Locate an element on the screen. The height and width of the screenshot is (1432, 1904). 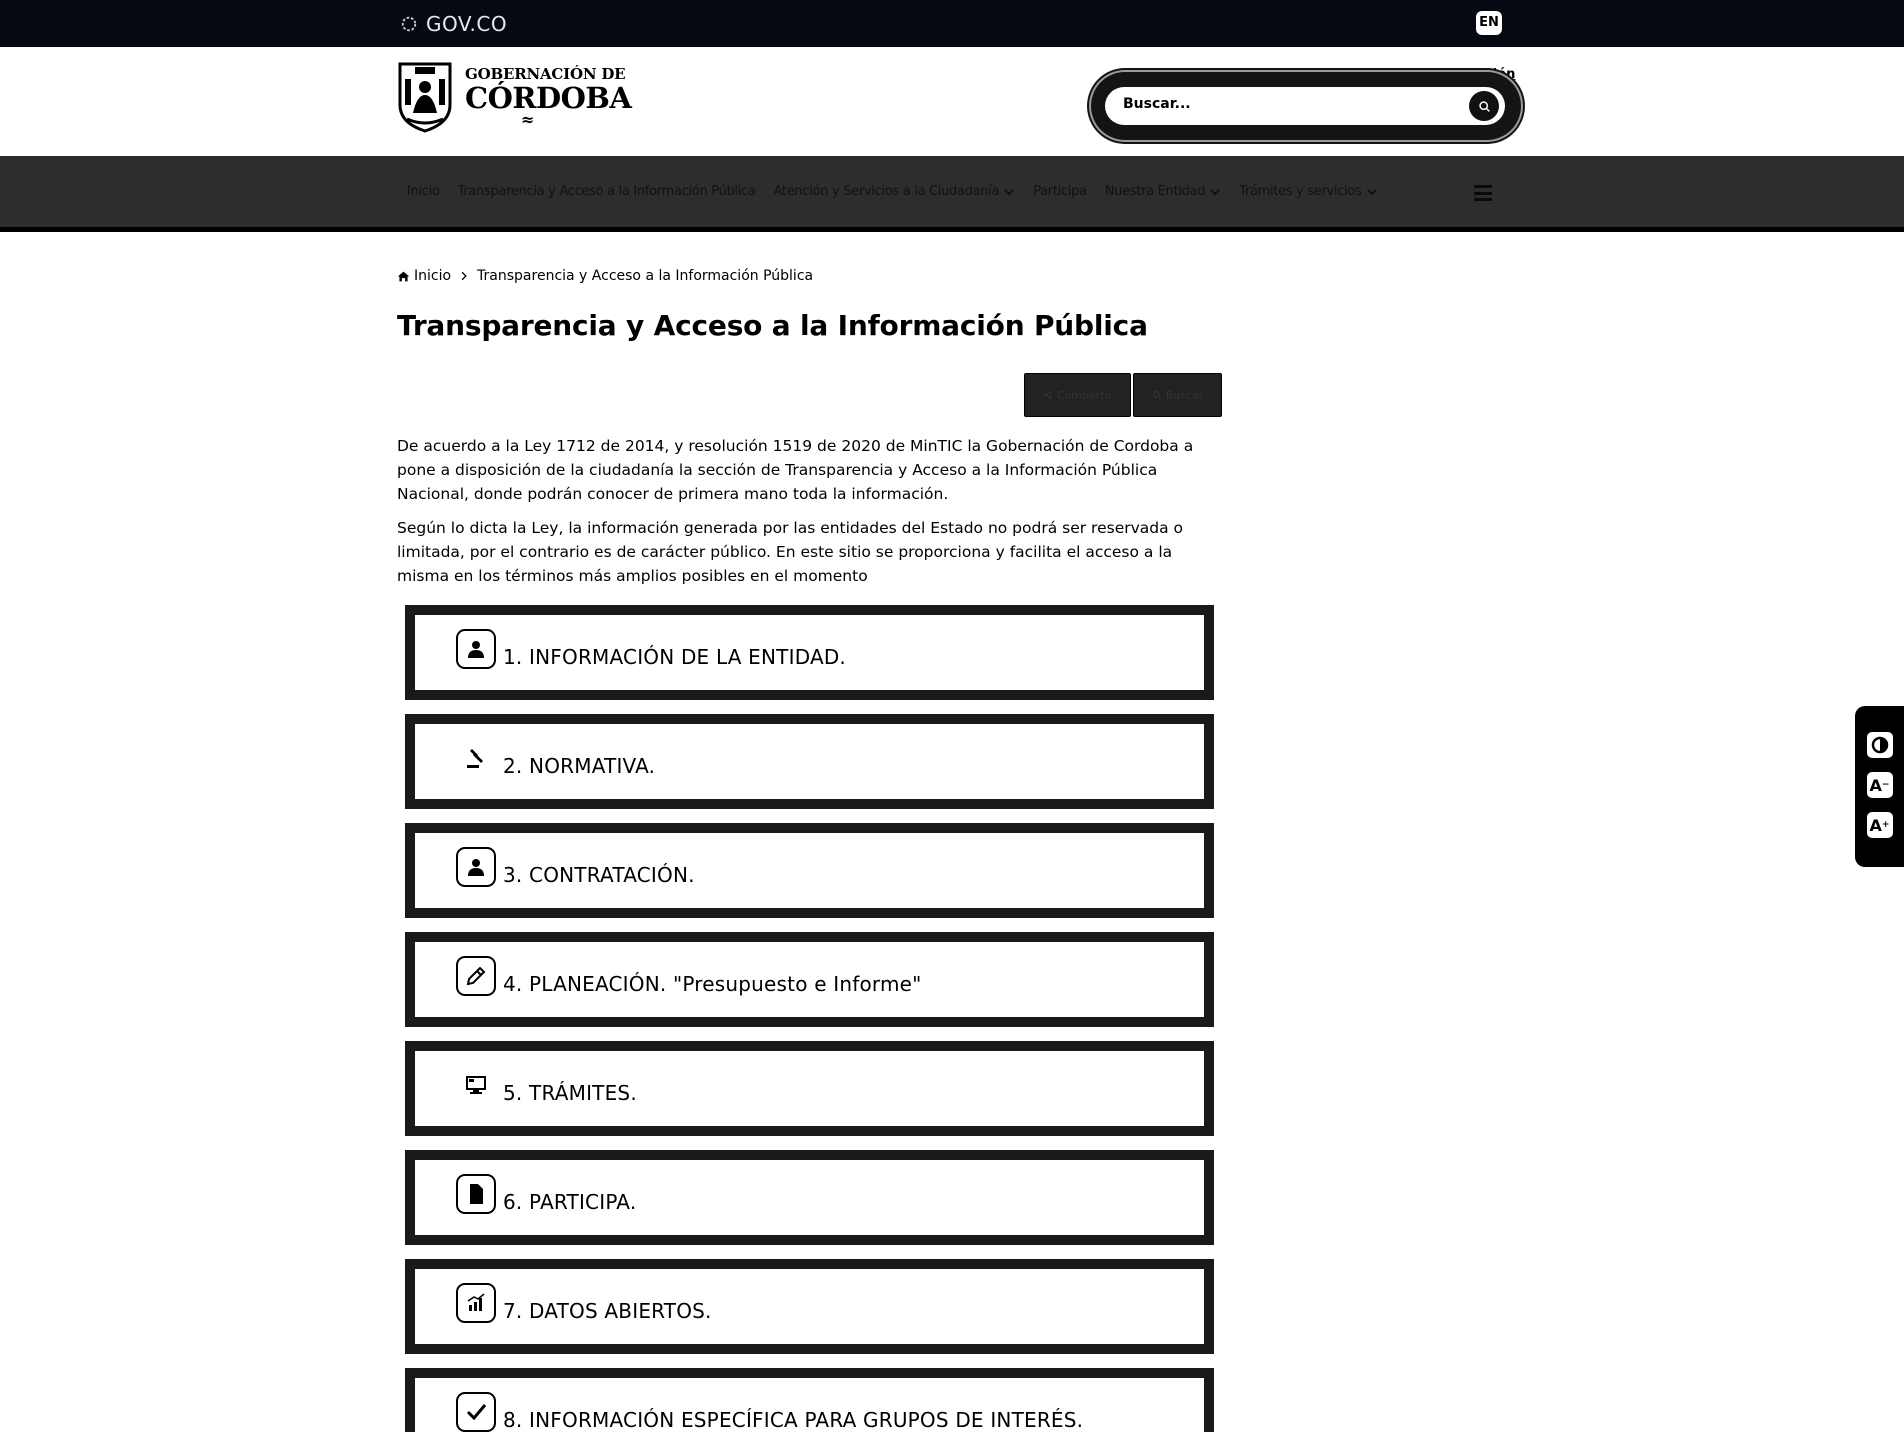
share-icon is located at coordinates (1048, 395).